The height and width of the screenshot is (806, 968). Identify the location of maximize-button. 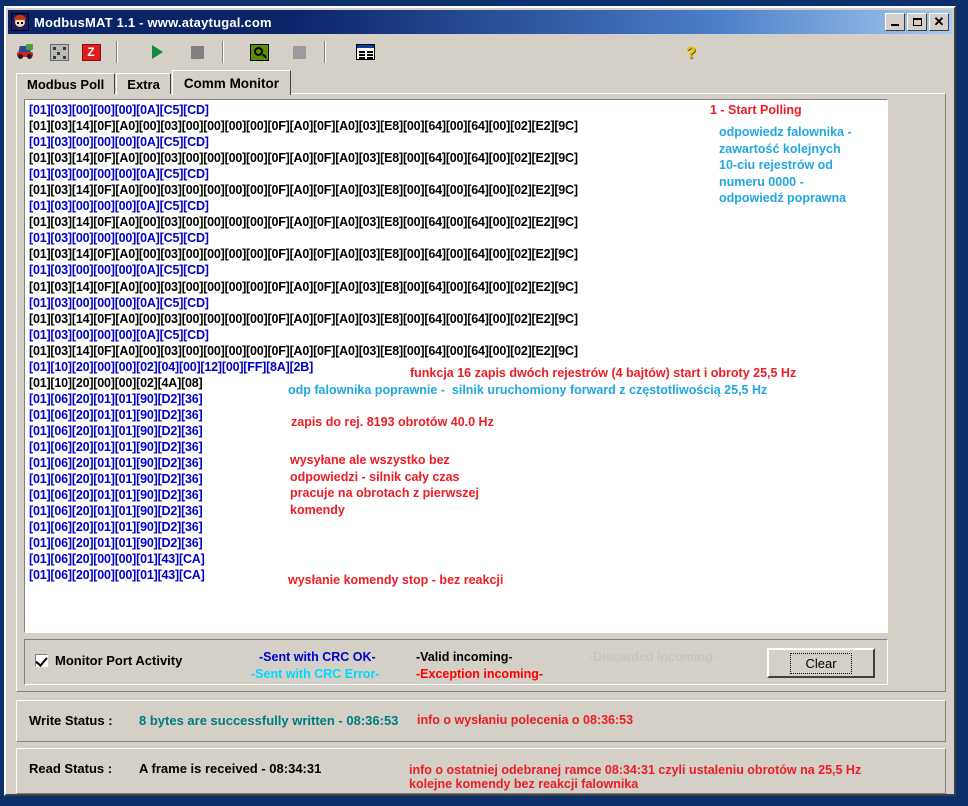
(917, 22).